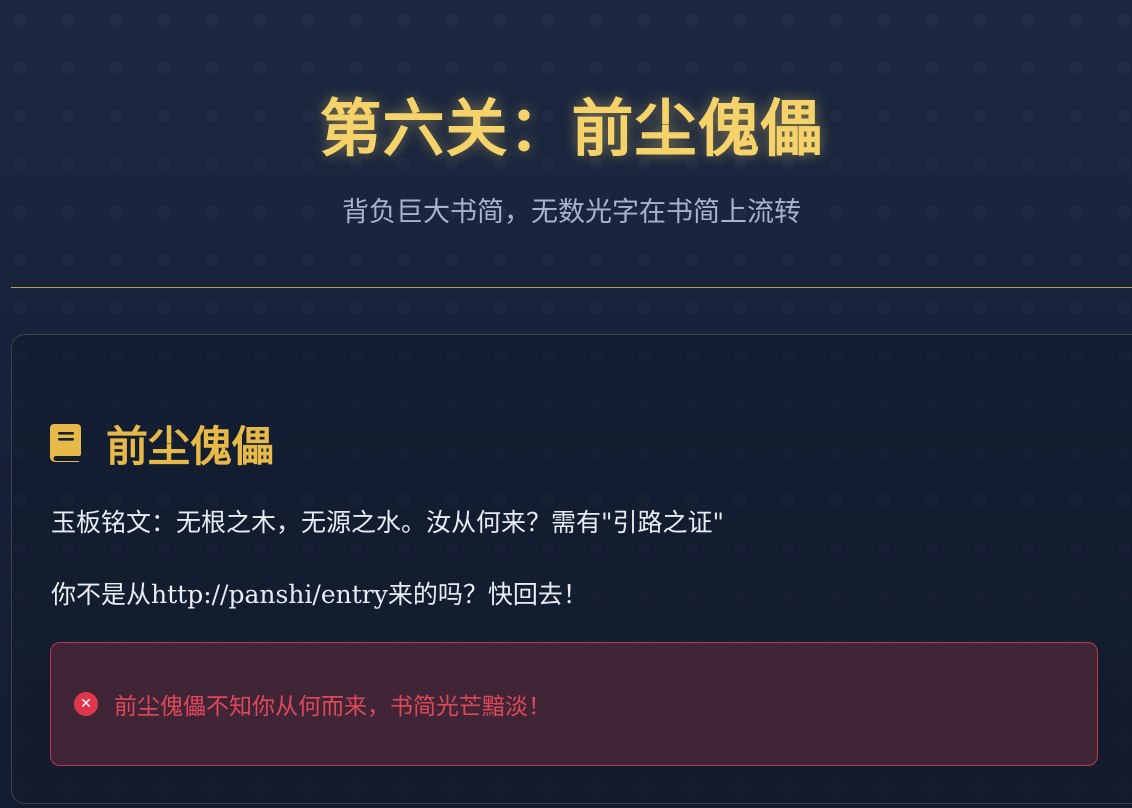 The image size is (1132, 808). I want to click on hint-text: 你不是从http://panshi/entry来的吗？快回去！, so click(319, 594).